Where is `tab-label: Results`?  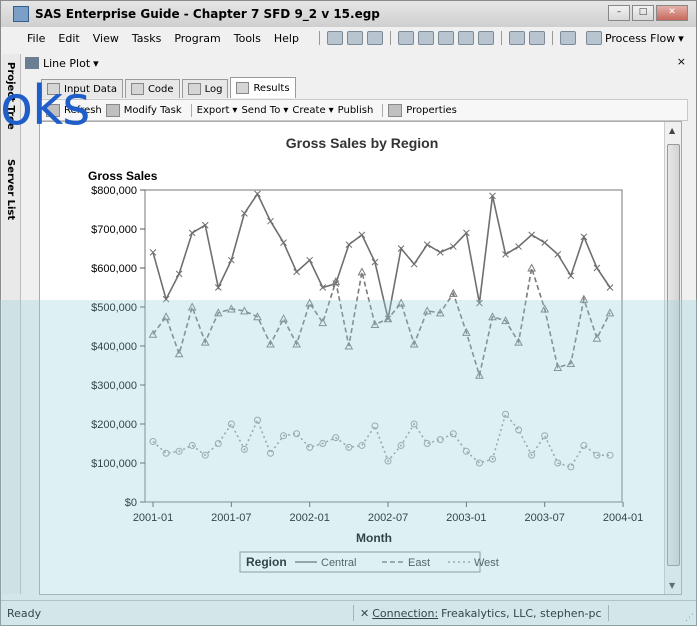 tab-label: Results is located at coordinates (271, 88).